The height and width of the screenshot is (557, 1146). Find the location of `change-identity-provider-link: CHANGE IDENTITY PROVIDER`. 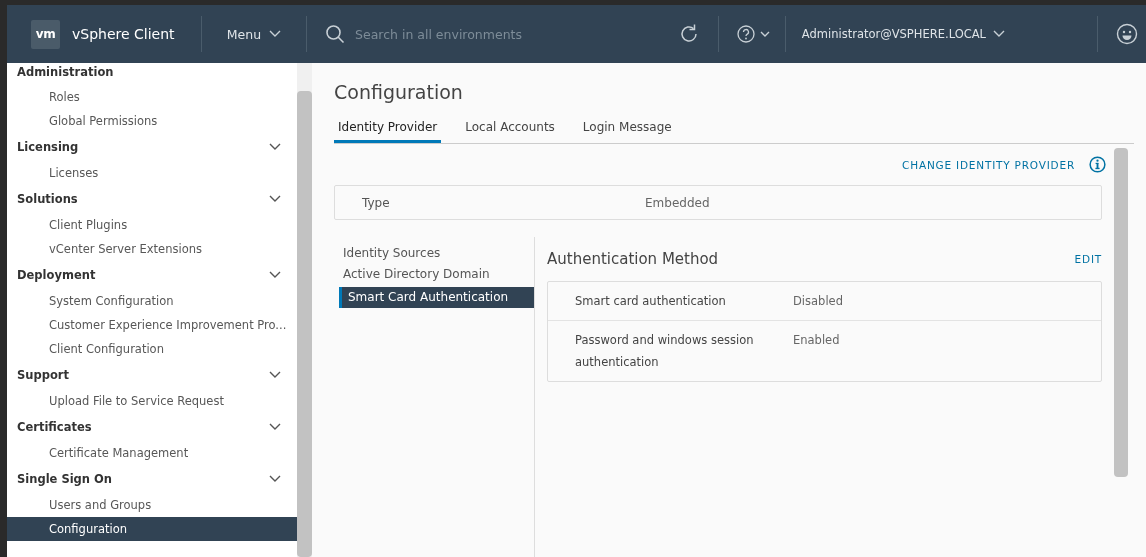

change-identity-provider-link: CHANGE IDENTITY PROVIDER is located at coordinates (988, 164).